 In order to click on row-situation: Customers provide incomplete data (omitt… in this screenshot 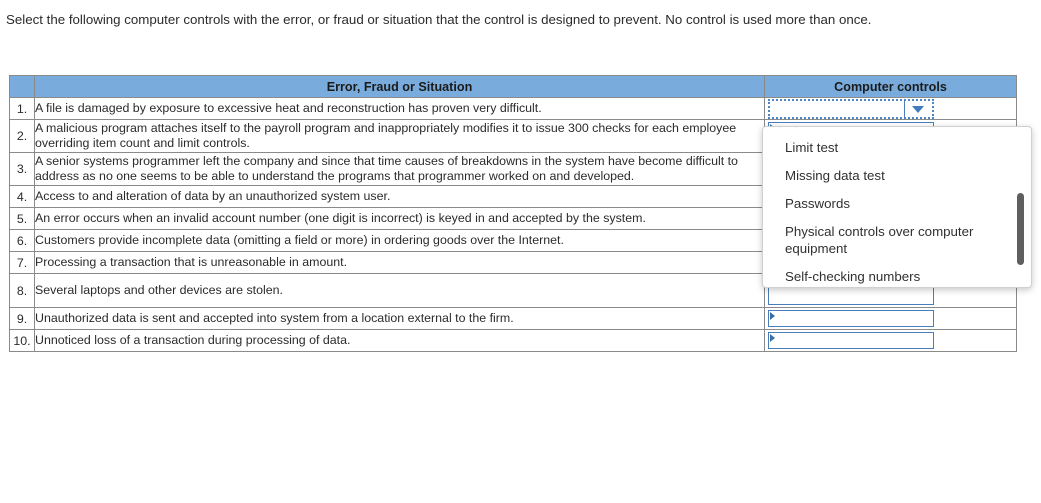, I will do `click(399, 240)`.